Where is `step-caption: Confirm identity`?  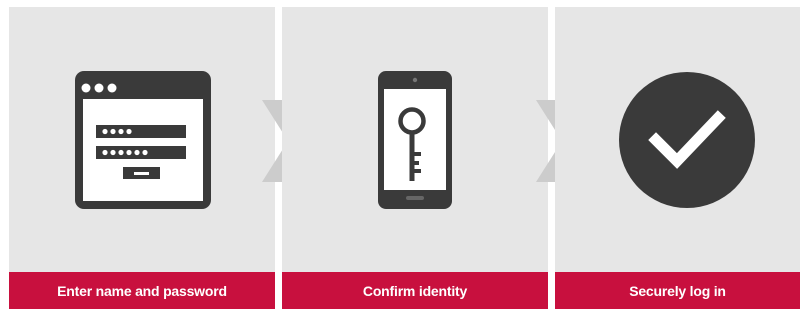 step-caption: Confirm identity is located at coordinates (415, 290).